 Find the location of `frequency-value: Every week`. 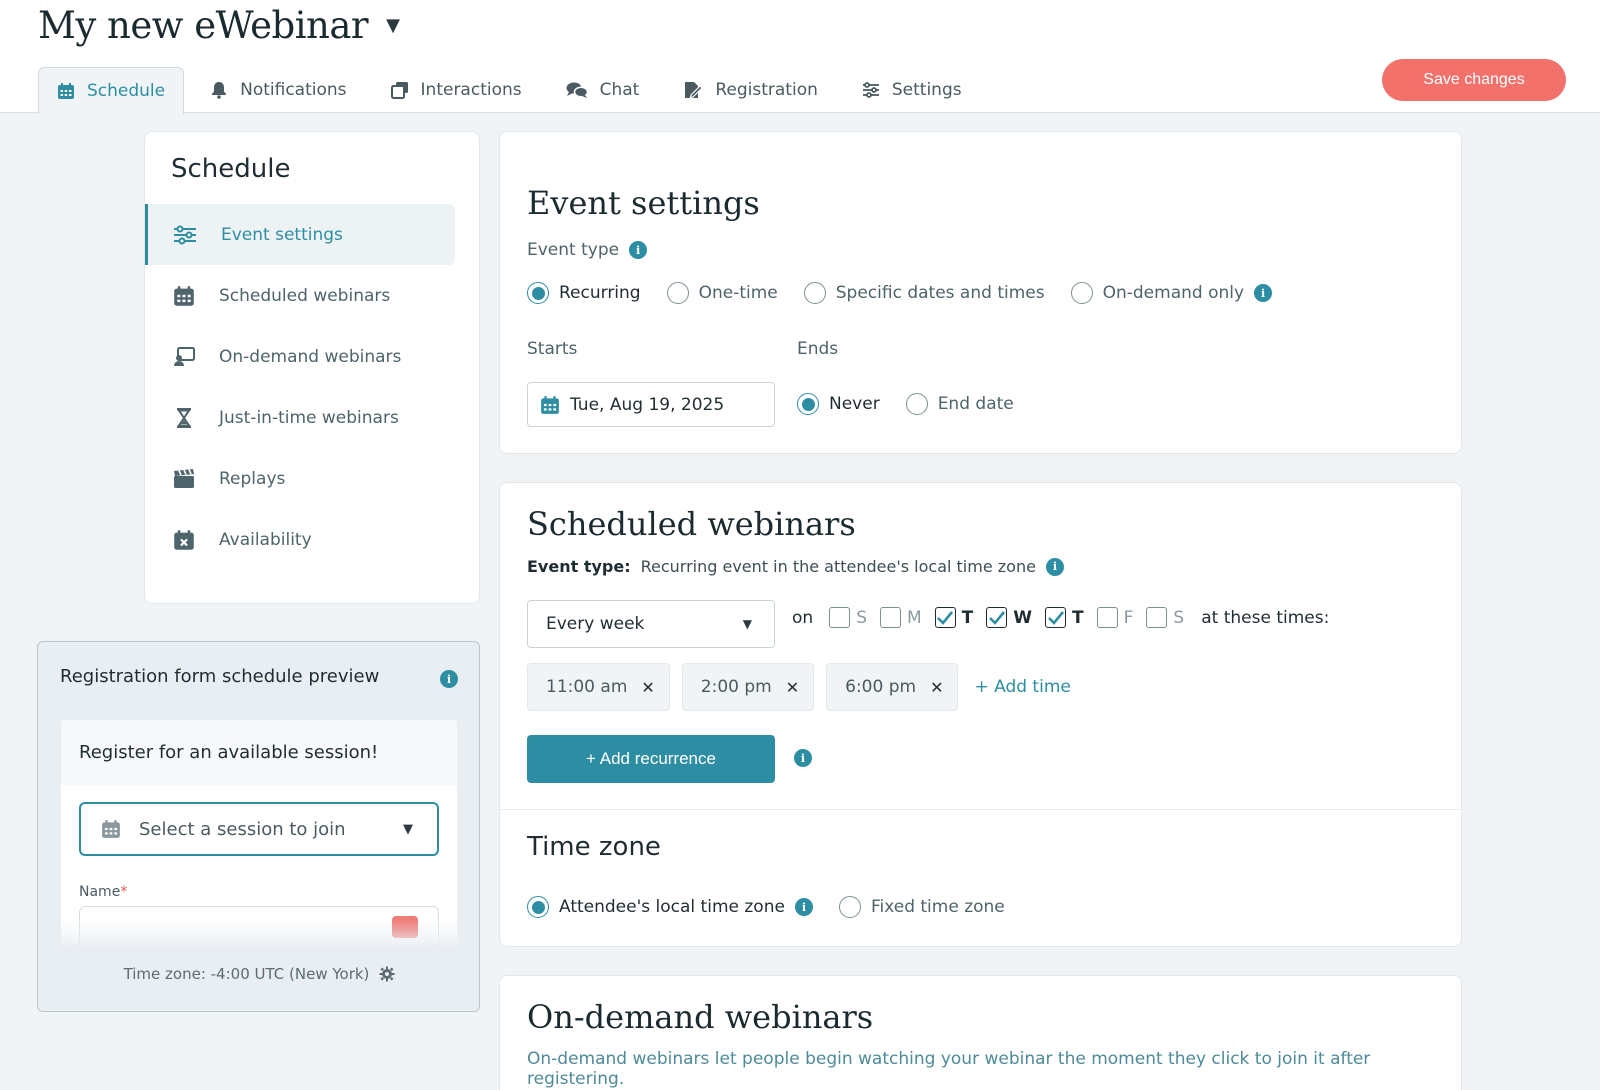

frequency-value: Every week is located at coordinates (595, 624).